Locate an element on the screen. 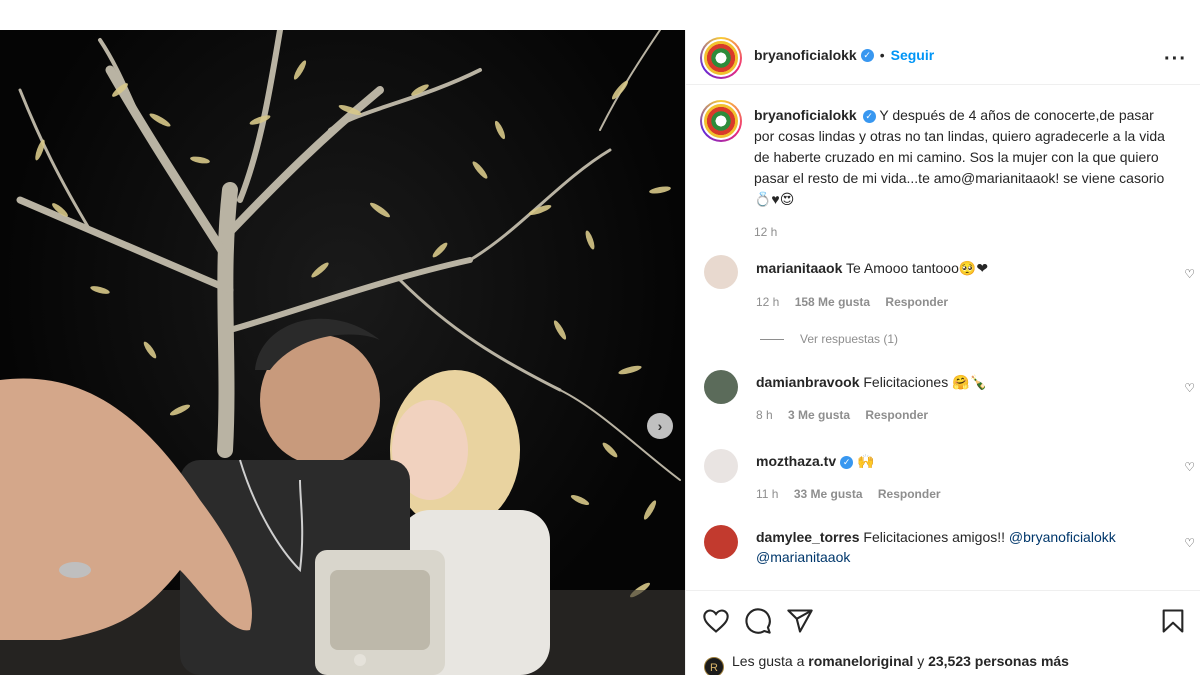  commenter-username: marianitaaok is located at coordinates (799, 268).